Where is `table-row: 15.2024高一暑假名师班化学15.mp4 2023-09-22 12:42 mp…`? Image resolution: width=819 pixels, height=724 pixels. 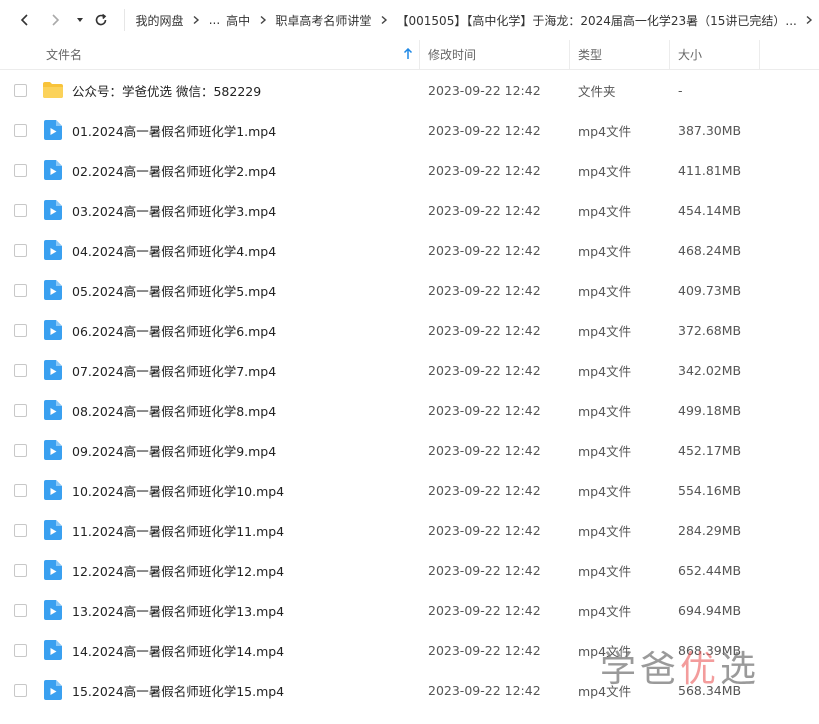 table-row: 15.2024高一暑假名师班化学15.mp4 2023-09-22 12:42 mp… is located at coordinates (409, 690).